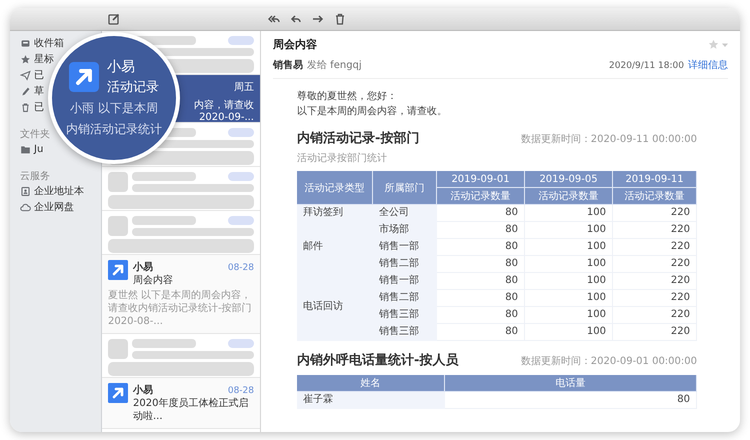  Describe the element at coordinates (25, 91) in the screenshot. I see `draft-icon` at that location.